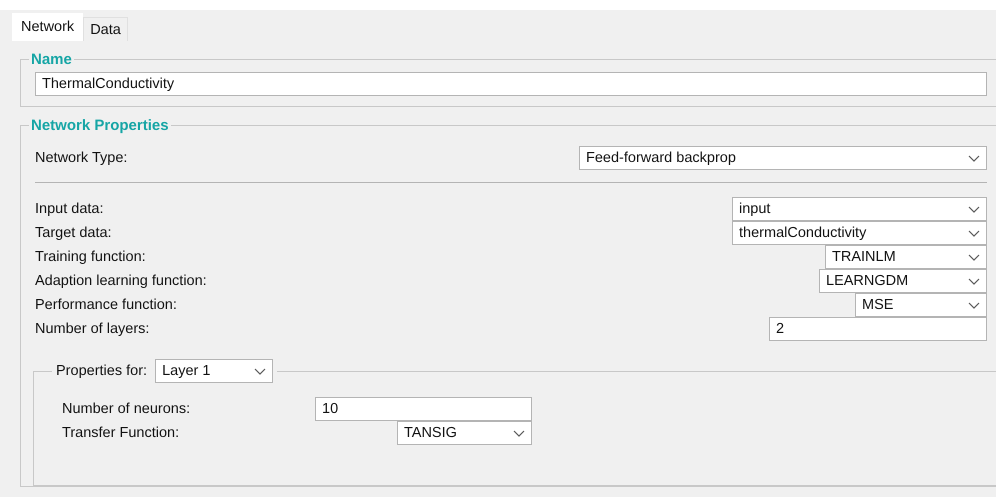 This screenshot has height=497, width=996. What do you see at coordinates (73, 233) in the screenshot?
I see `field-label: Target data:` at bounding box center [73, 233].